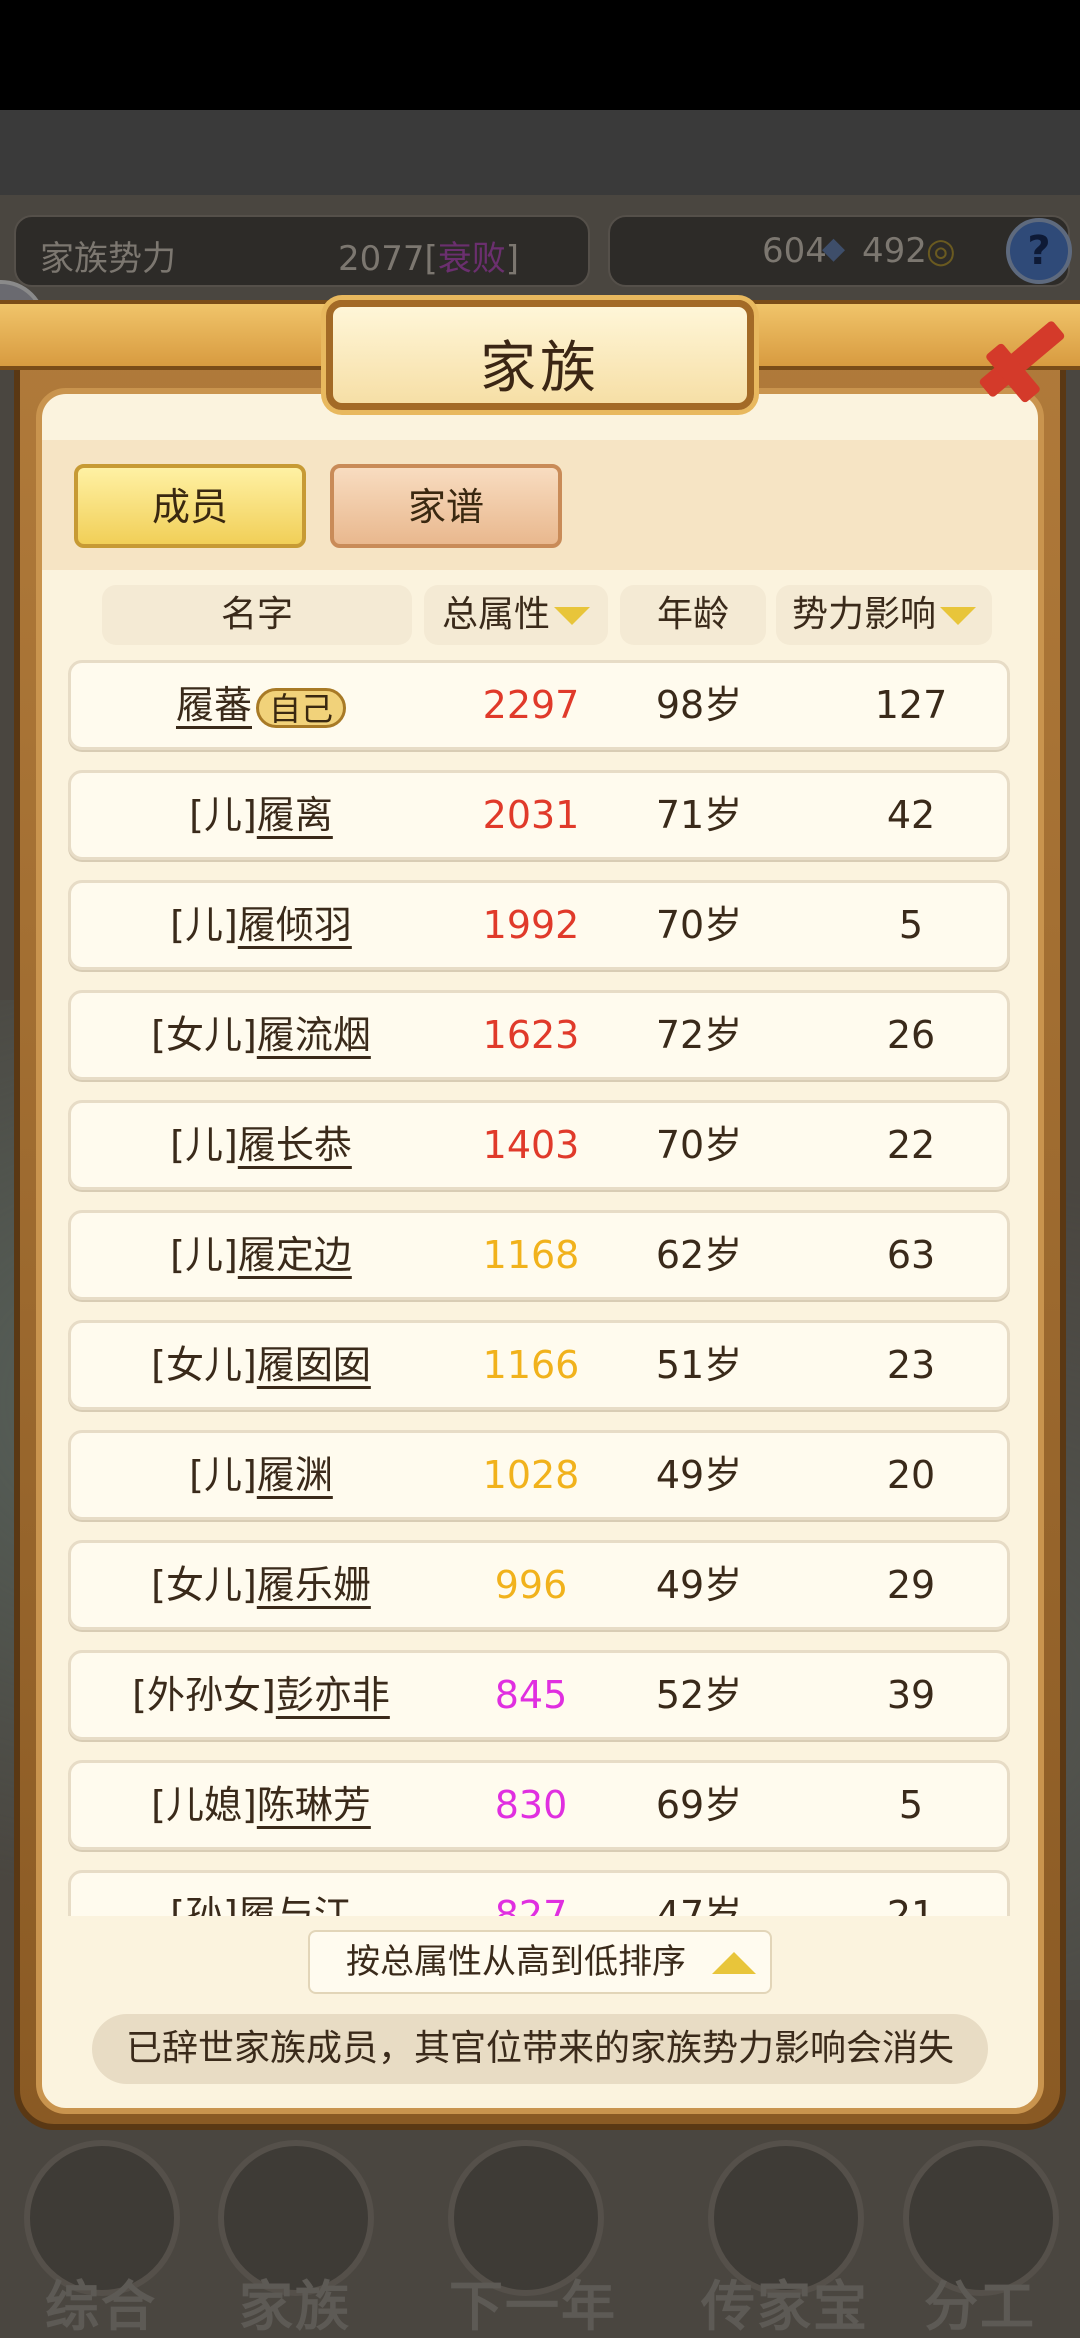 This screenshot has height=2338, width=1080. Describe the element at coordinates (531, 1805) in the screenshot. I see `total-attribute-value: 830` at that location.